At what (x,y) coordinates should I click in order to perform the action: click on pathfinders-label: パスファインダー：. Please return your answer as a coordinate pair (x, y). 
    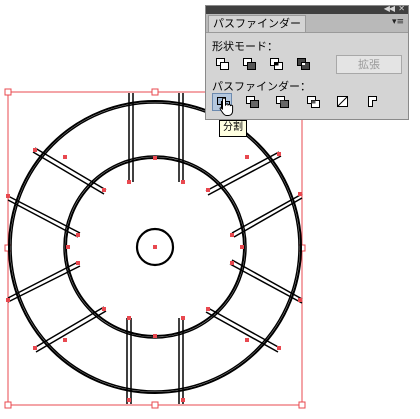
    Looking at the image, I should click on (261, 86).